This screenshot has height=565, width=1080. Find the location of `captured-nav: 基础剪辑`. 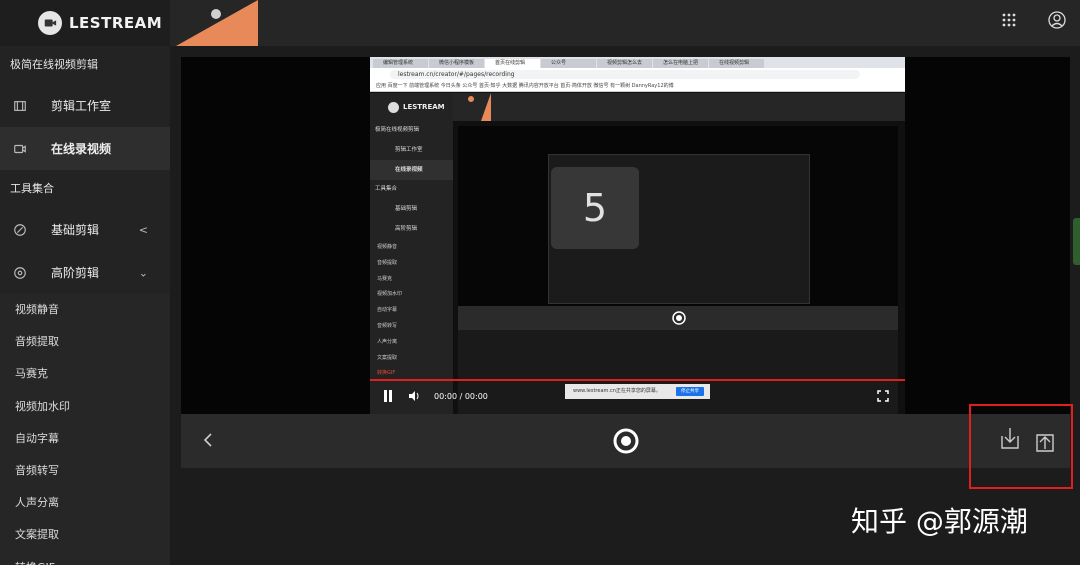

captured-nav: 基础剪辑 is located at coordinates (406, 209).